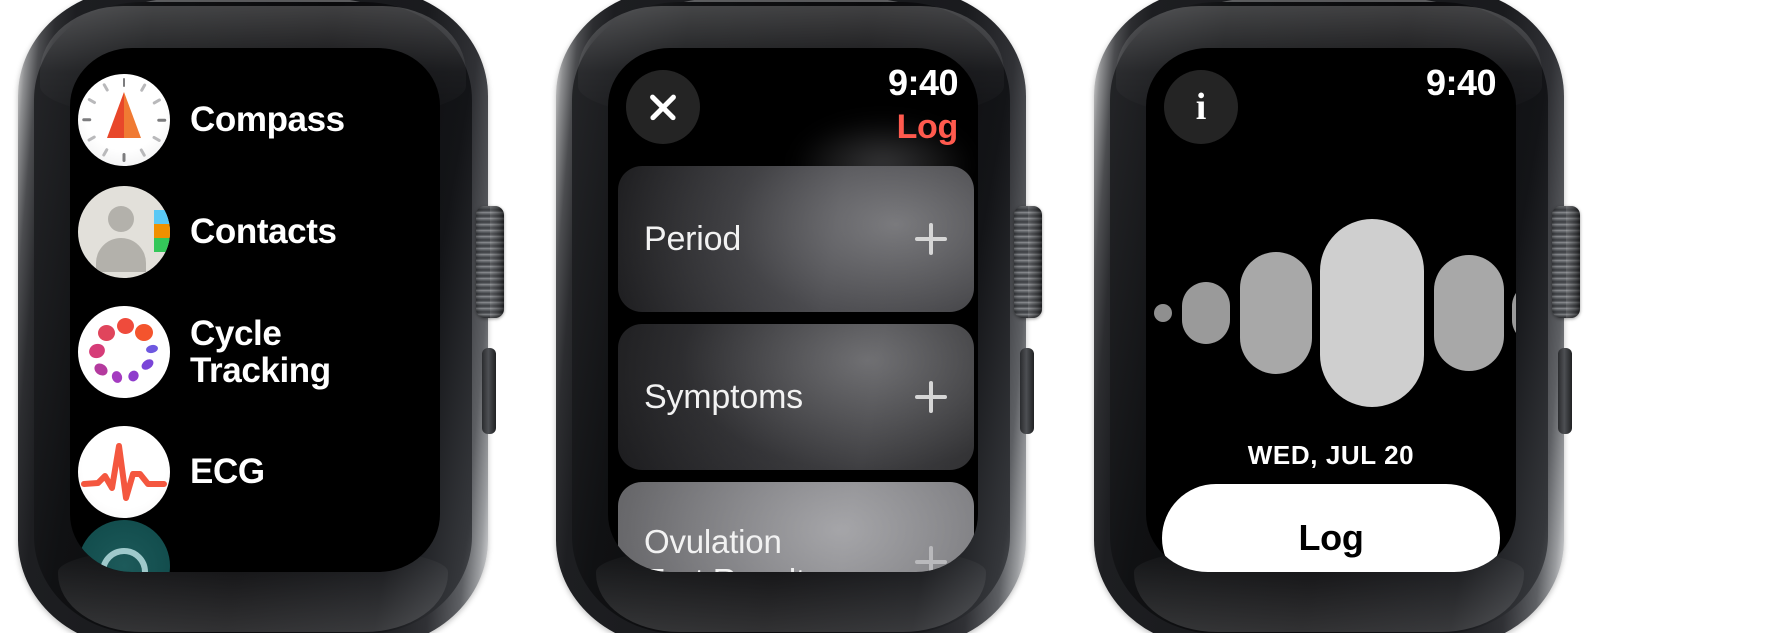 The width and height of the screenshot is (1777, 633). Describe the element at coordinates (793, 108) in the screenshot. I see `screen-header: 9:40 Log` at that location.